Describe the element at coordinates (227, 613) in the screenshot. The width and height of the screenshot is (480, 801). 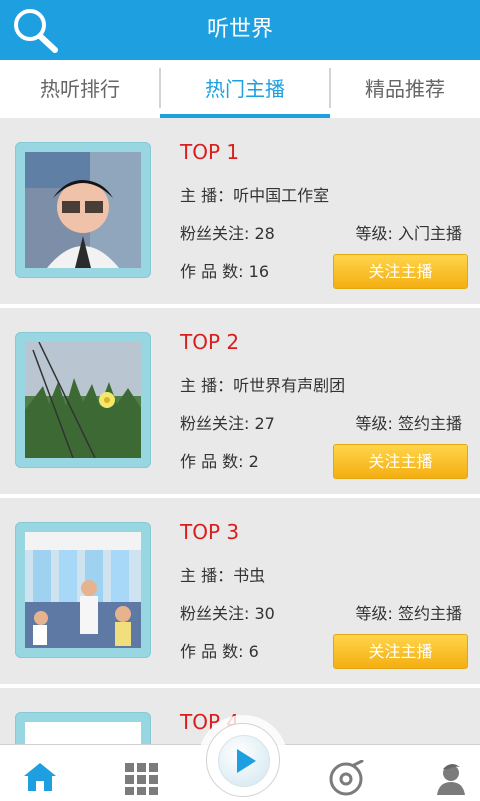
I see `fans-count: 粉丝关注: 30` at that location.